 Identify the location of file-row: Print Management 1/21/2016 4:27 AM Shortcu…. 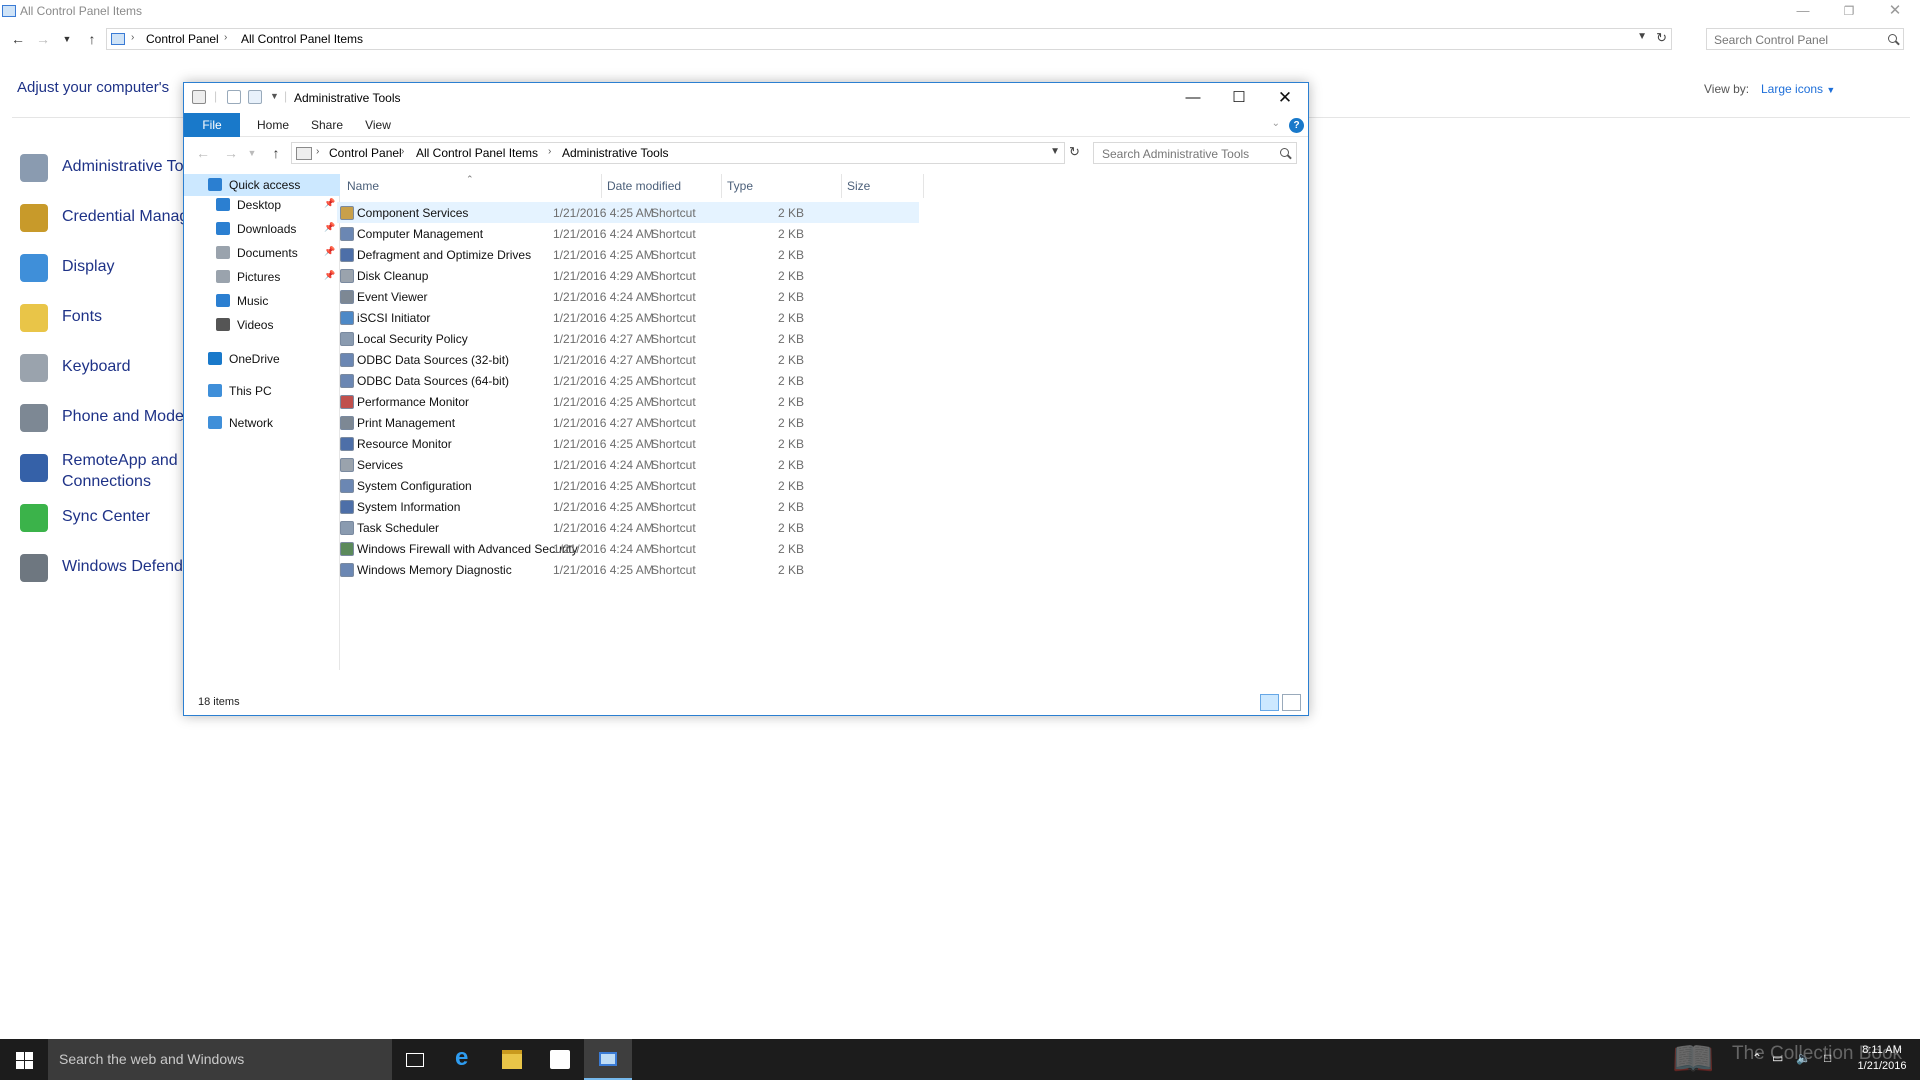
(628, 422).